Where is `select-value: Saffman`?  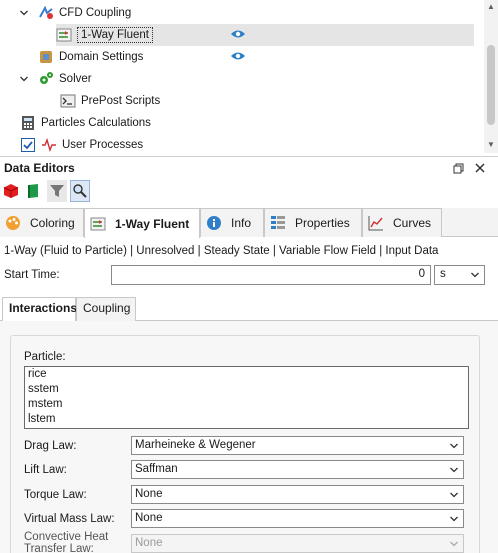
select-value: Saffman is located at coordinates (156, 469).